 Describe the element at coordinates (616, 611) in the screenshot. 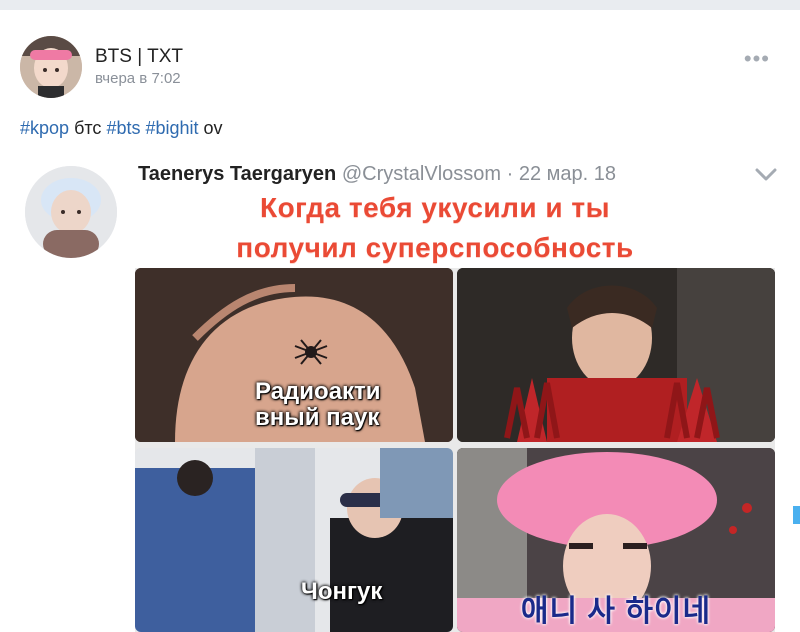

I see `caption-korean: 애니 사 하이네` at that location.